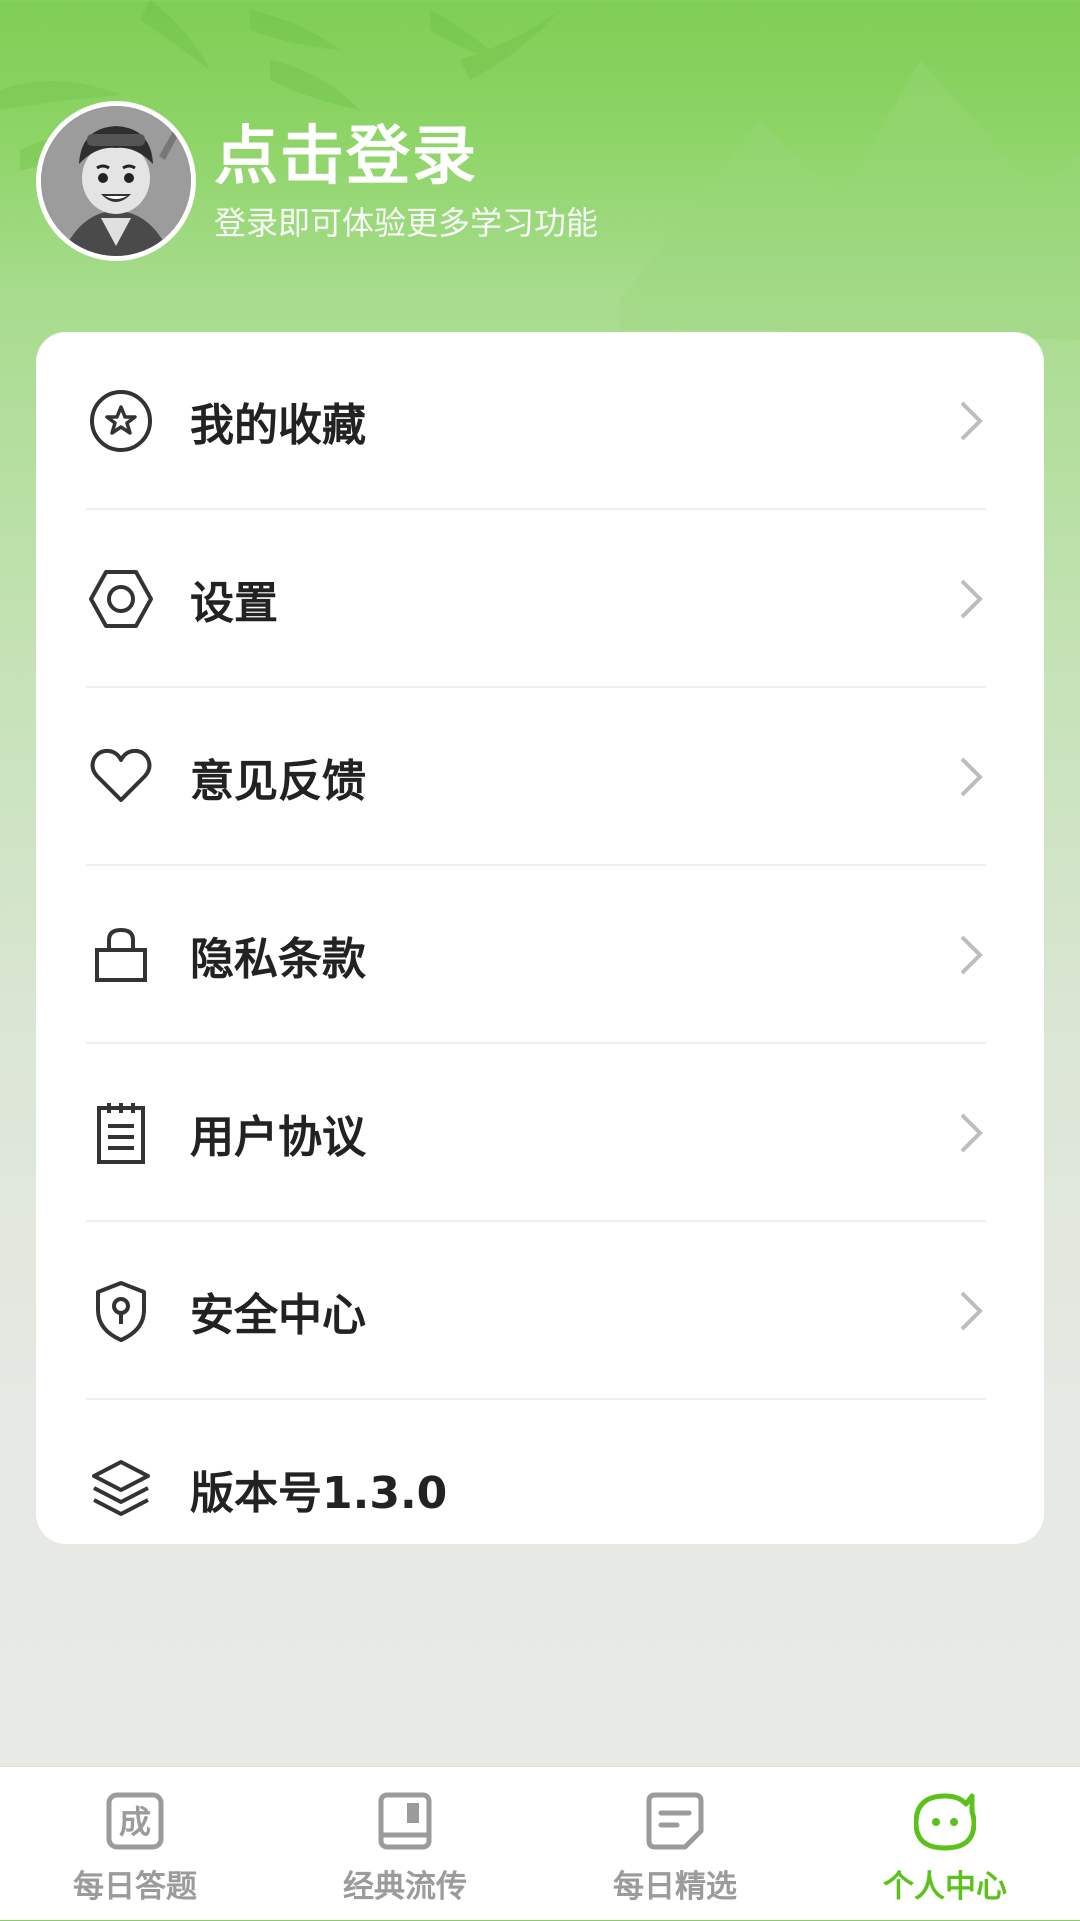 This screenshot has width=1080, height=1921. Describe the element at coordinates (536, 955) in the screenshot. I see `menu-item-privacy: 隐私条款` at that location.